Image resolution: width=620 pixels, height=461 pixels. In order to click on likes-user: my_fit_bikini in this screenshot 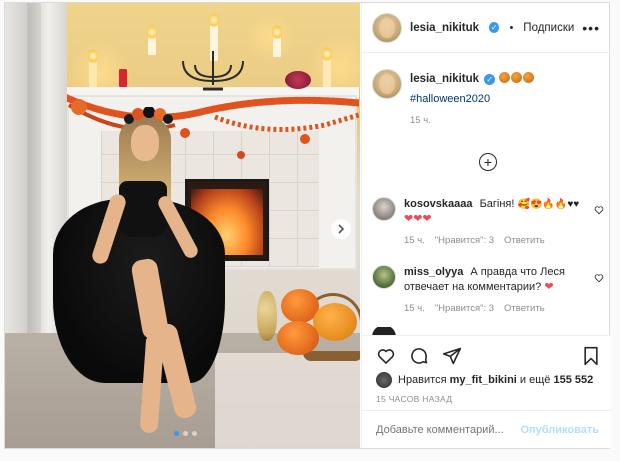, I will do `click(483, 380)`.